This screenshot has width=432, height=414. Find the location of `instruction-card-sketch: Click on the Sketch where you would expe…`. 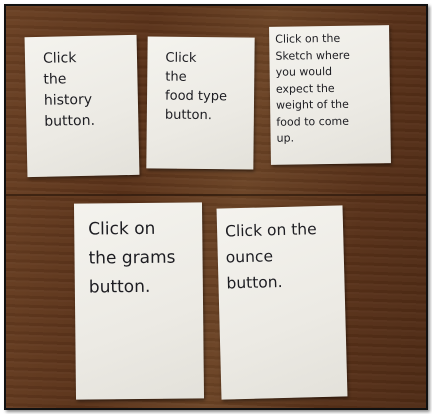

instruction-card-sketch: Click on the Sketch where you would expe… is located at coordinates (330, 95).